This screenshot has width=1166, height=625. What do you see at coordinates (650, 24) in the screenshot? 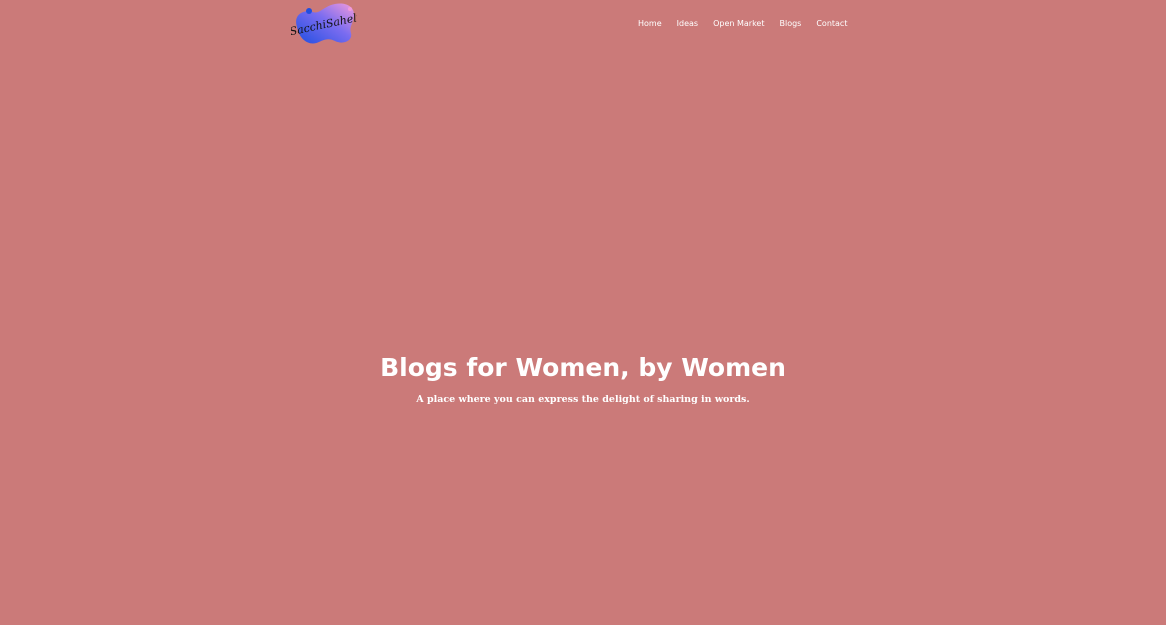
I see `nav-link-home: Home` at bounding box center [650, 24].